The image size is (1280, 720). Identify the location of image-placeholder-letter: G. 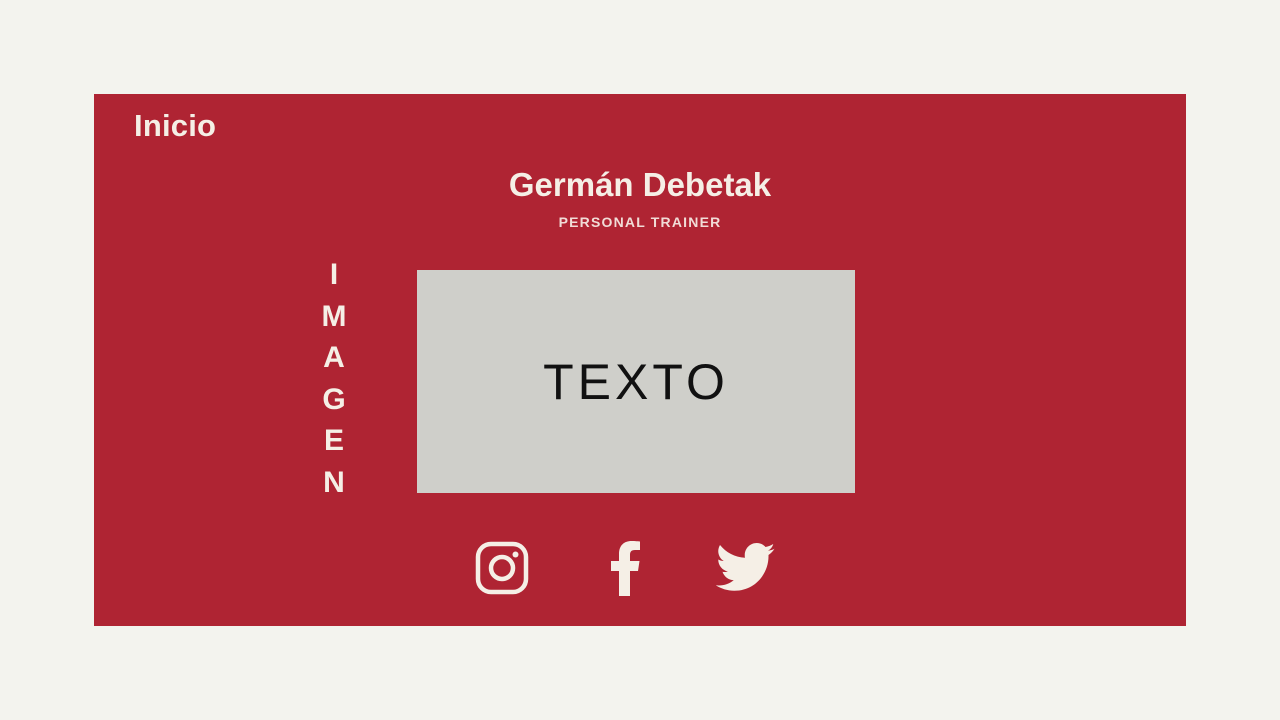
(334, 399).